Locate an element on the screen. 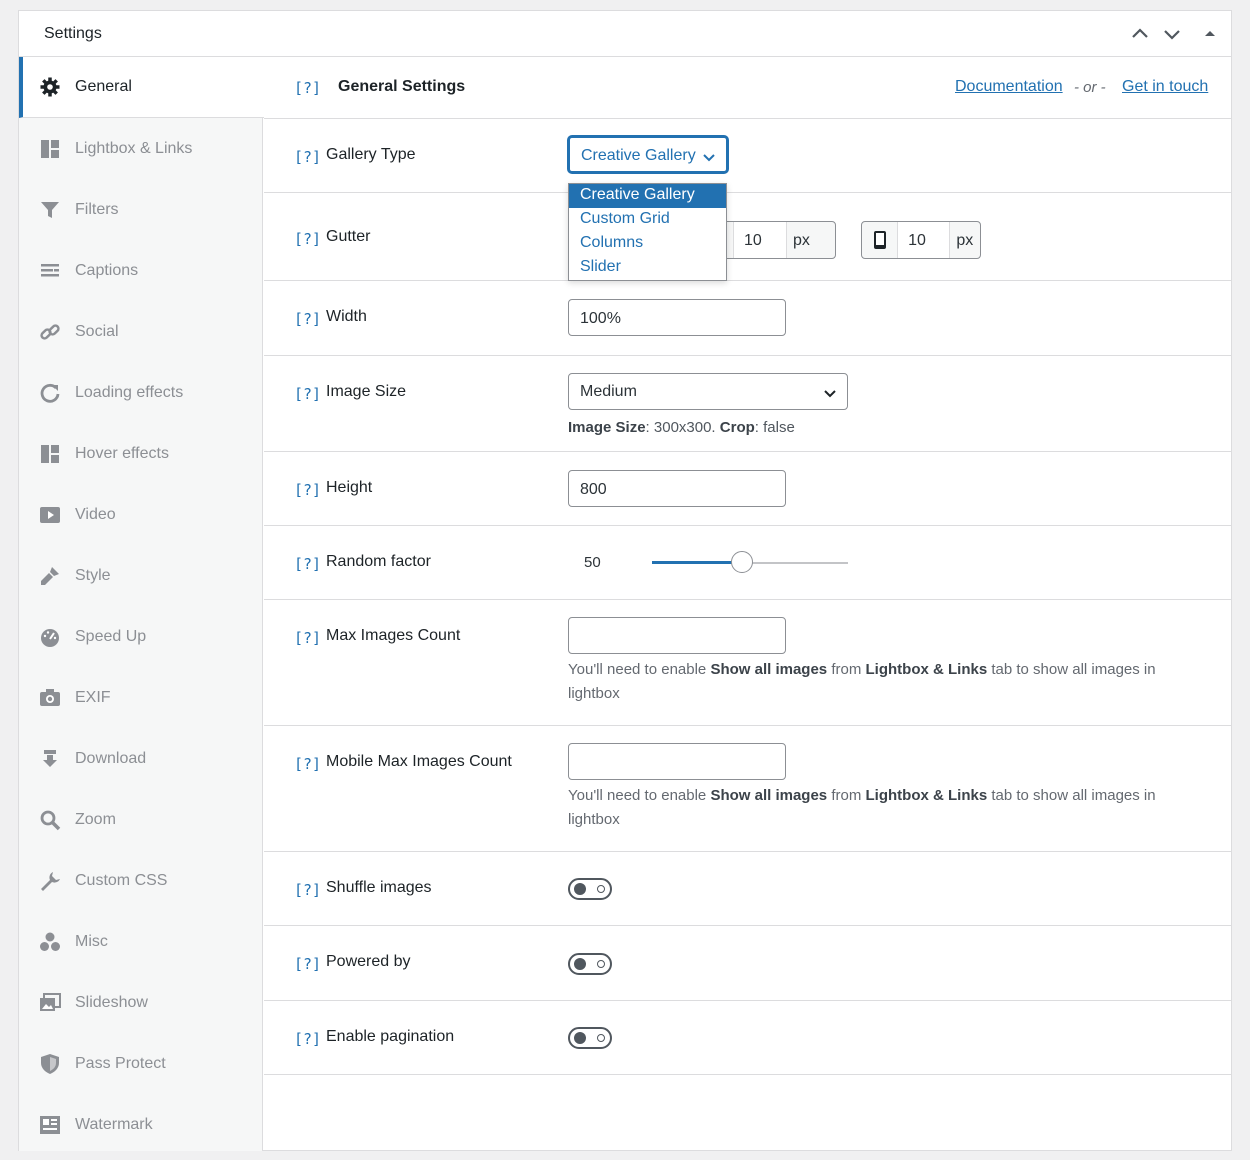  shuffle-toggle is located at coordinates (590, 889).